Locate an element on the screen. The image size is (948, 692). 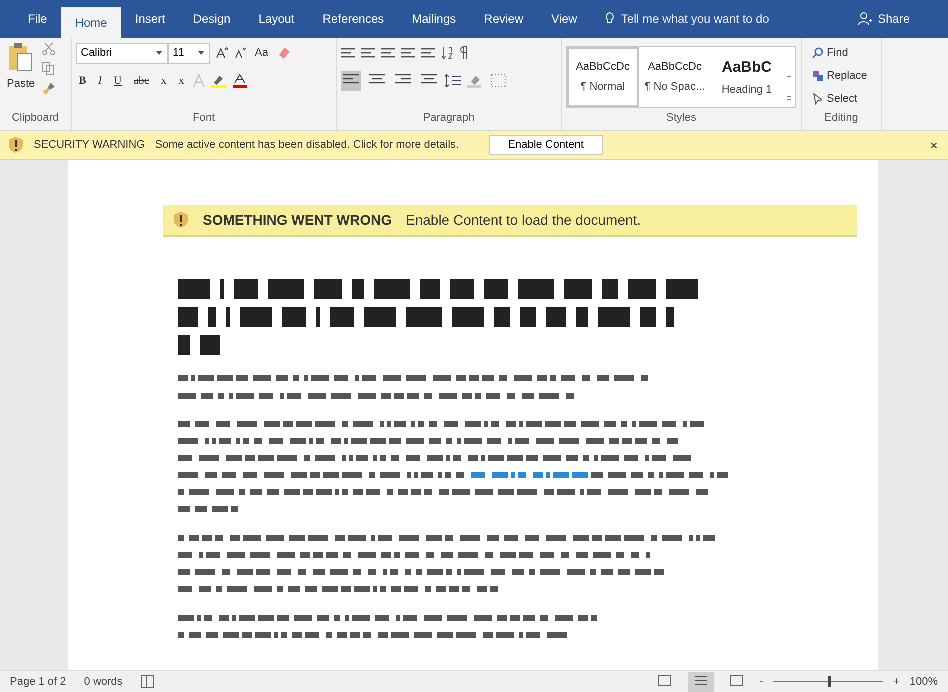
strikethrough-button: abc is located at coordinates (141, 81).